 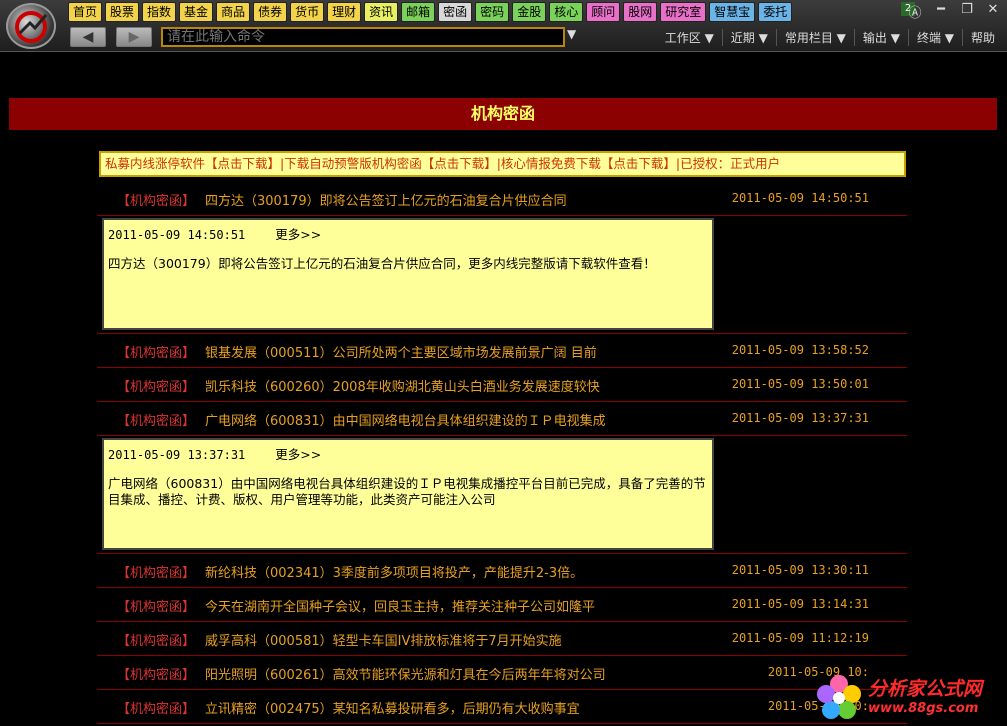 I want to click on news-headline-link: 立讯精密（002475）某知名私募投研看多，后期仍有大收购事宜, so click(x=392, y=707).